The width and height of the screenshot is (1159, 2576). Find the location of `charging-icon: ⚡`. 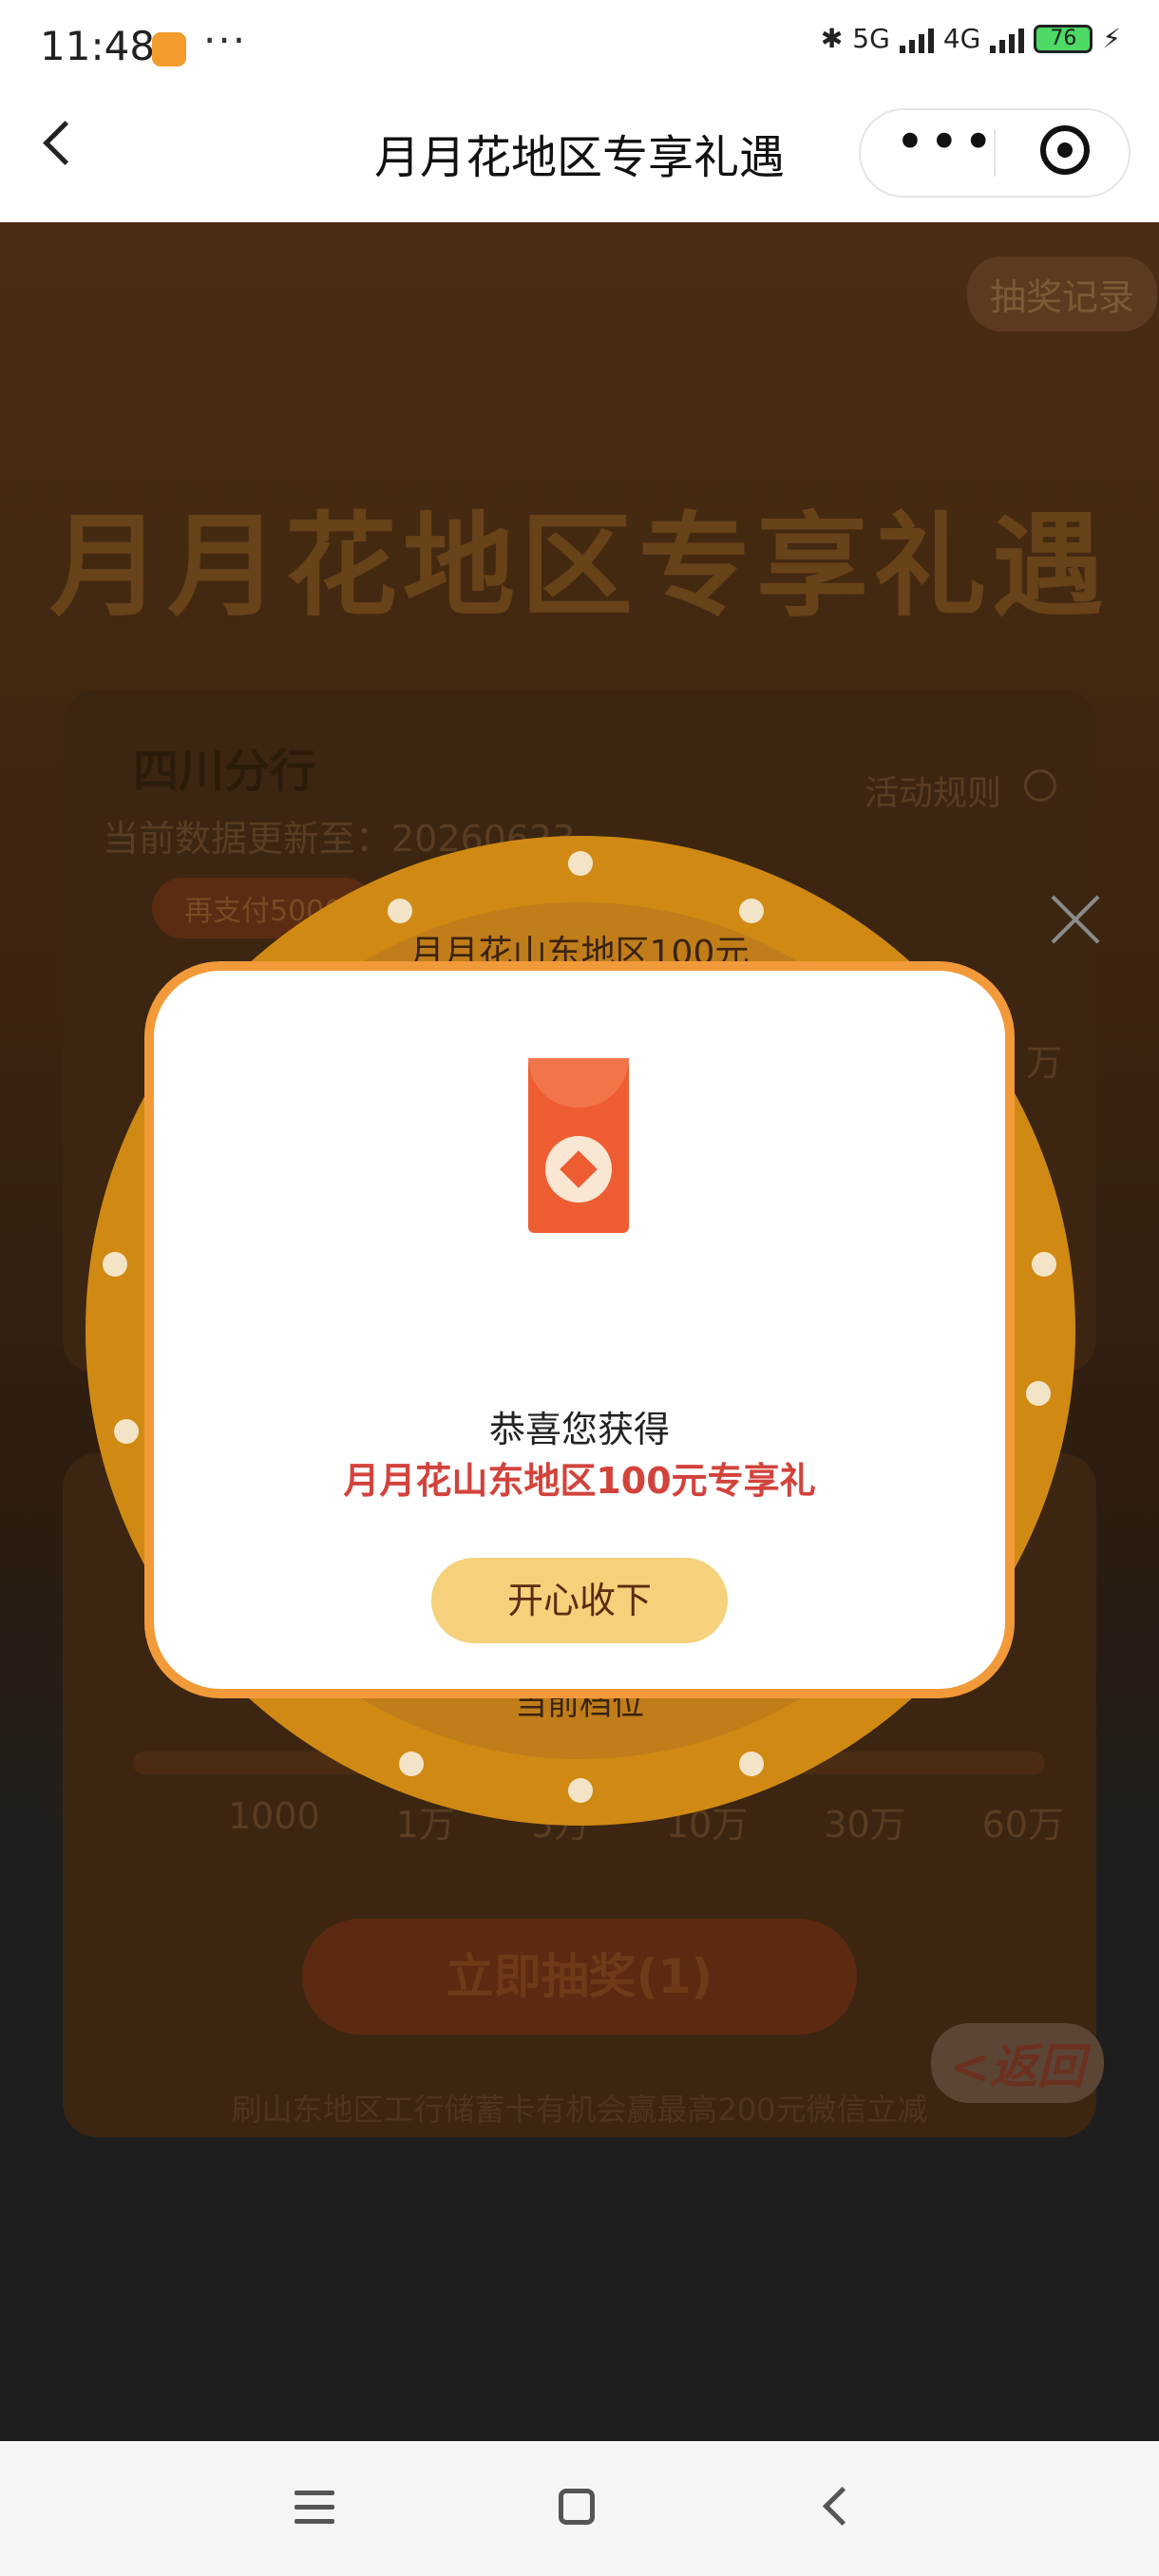

charging-icon: ⚡ is located at coordinates (1111, 38).